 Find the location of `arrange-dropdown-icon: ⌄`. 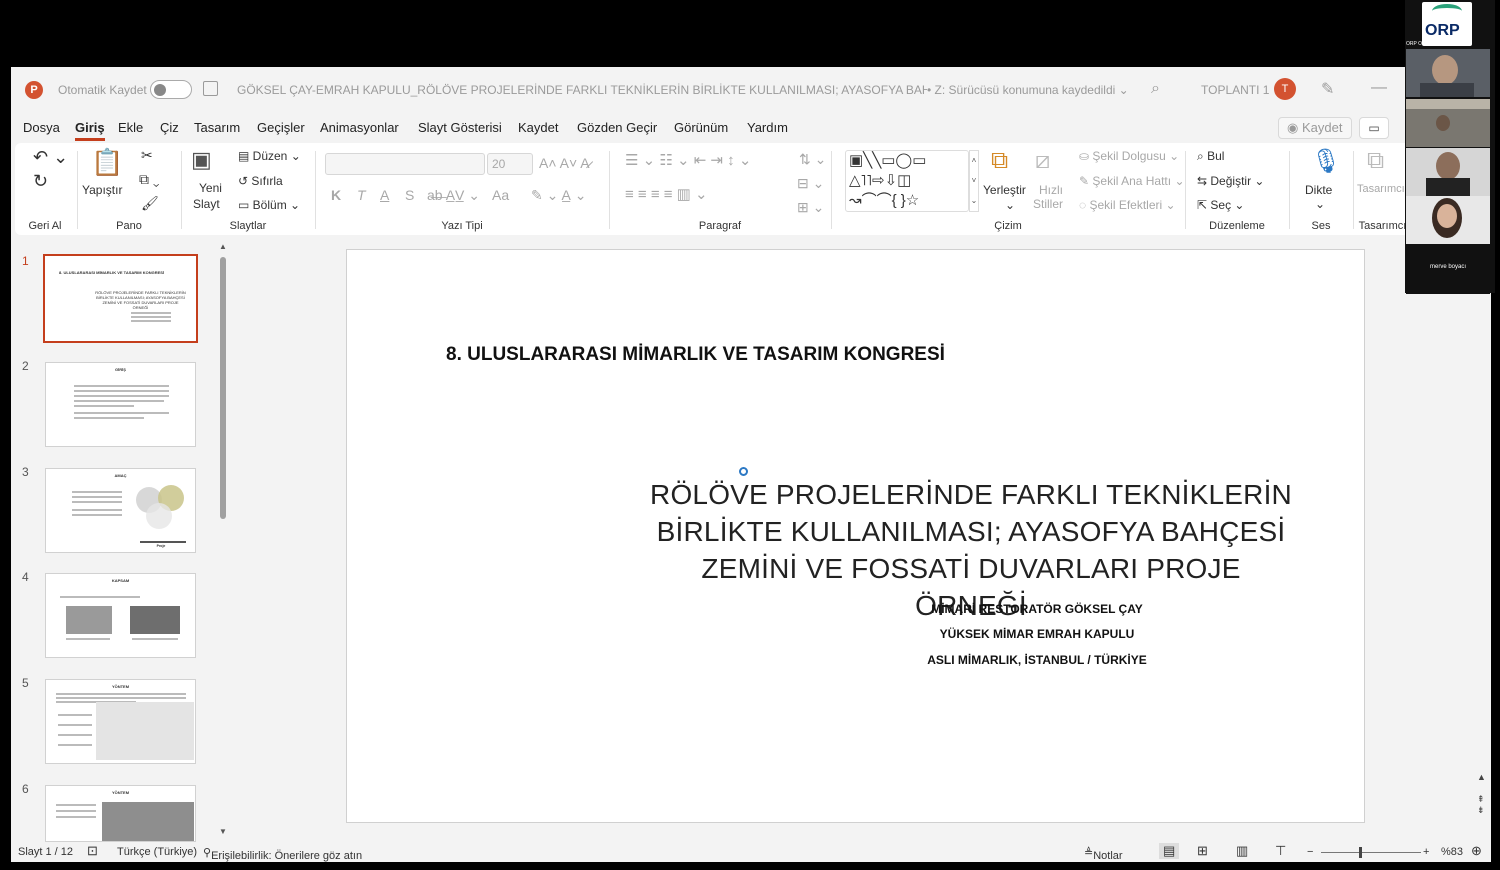

arrange-dropdown-icon: ⌄ is located at coordinates (1010, 205).